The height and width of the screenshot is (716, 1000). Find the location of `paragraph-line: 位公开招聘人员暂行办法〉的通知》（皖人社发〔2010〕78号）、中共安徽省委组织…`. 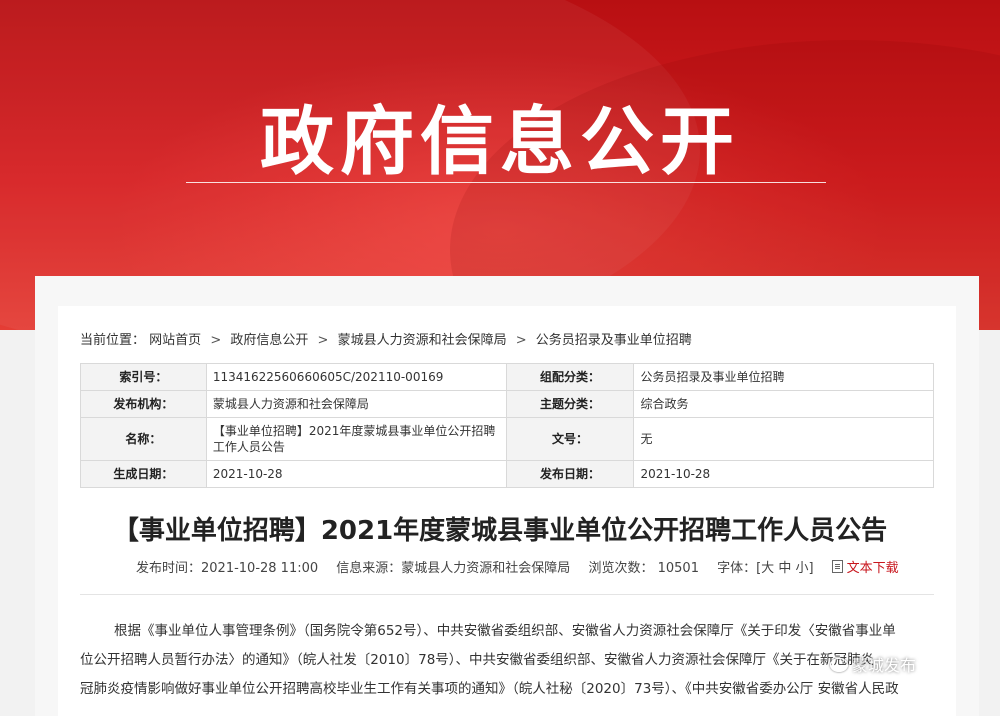

paragraph-line: 位公开招聘人员暂行办法〉的通知》（皖人社发〔2010〕78号）、中共安徽省委组织… is located at coordinates (477, 660).